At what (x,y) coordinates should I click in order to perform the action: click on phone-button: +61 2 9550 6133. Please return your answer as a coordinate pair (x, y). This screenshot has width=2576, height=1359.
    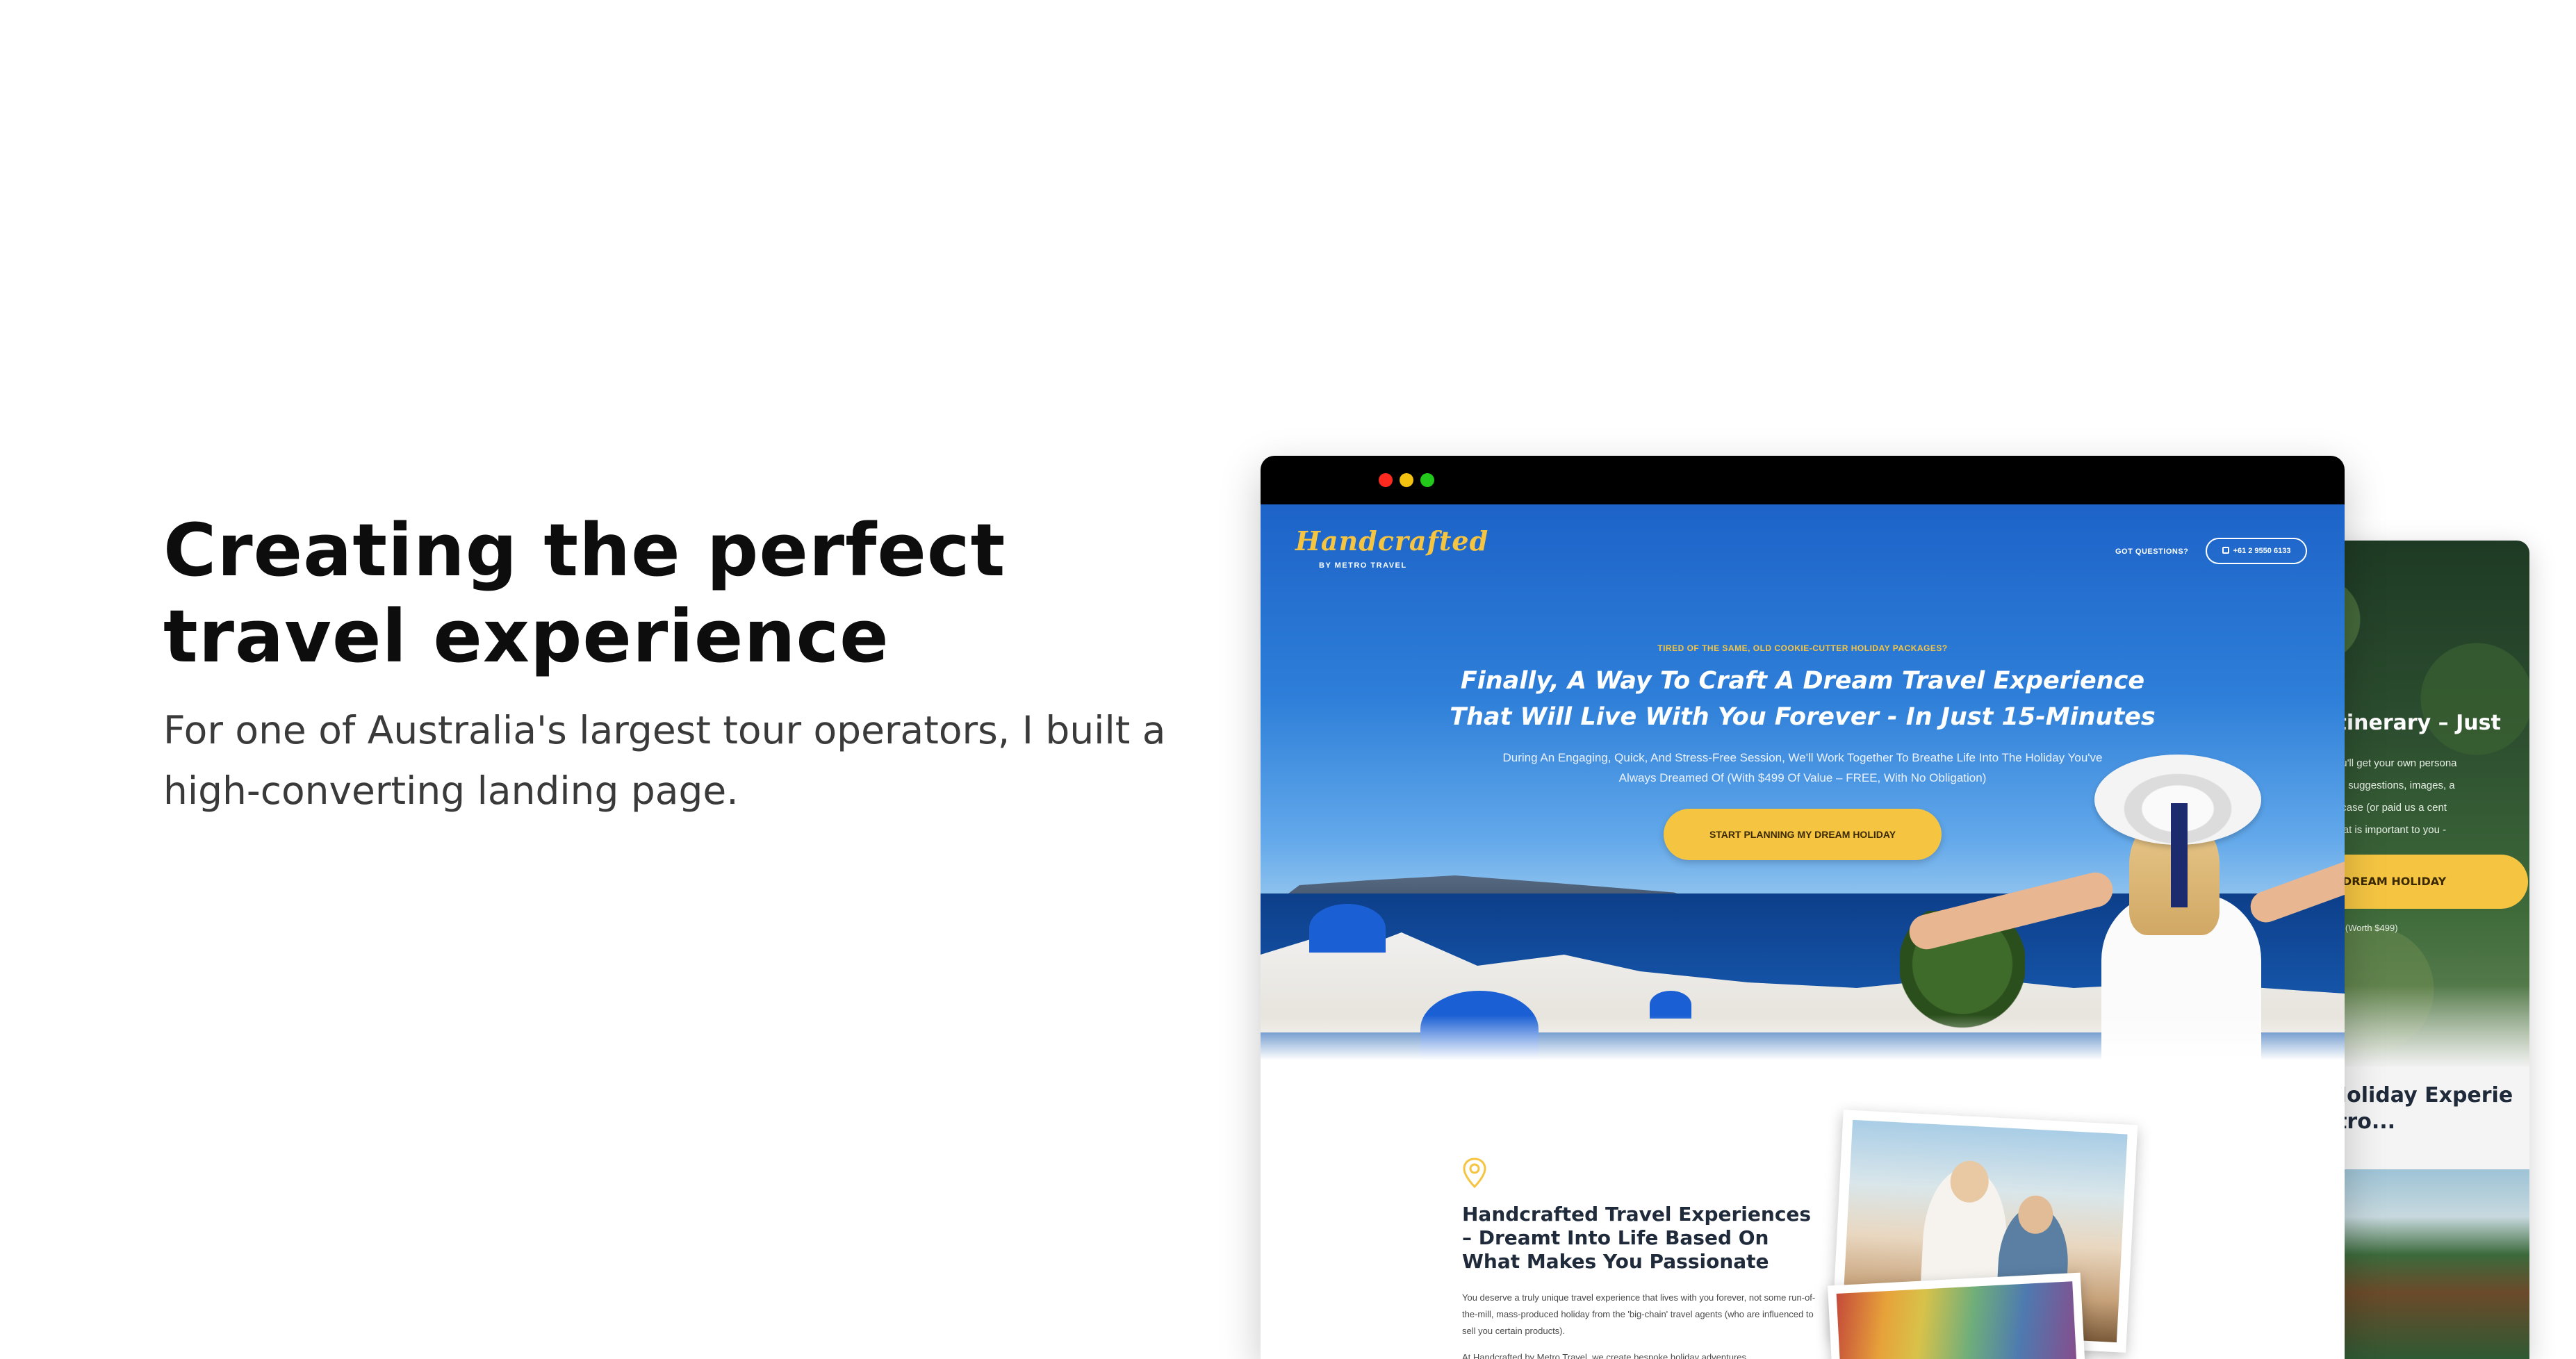
    Looking at the image, I should click on (2256, 551).